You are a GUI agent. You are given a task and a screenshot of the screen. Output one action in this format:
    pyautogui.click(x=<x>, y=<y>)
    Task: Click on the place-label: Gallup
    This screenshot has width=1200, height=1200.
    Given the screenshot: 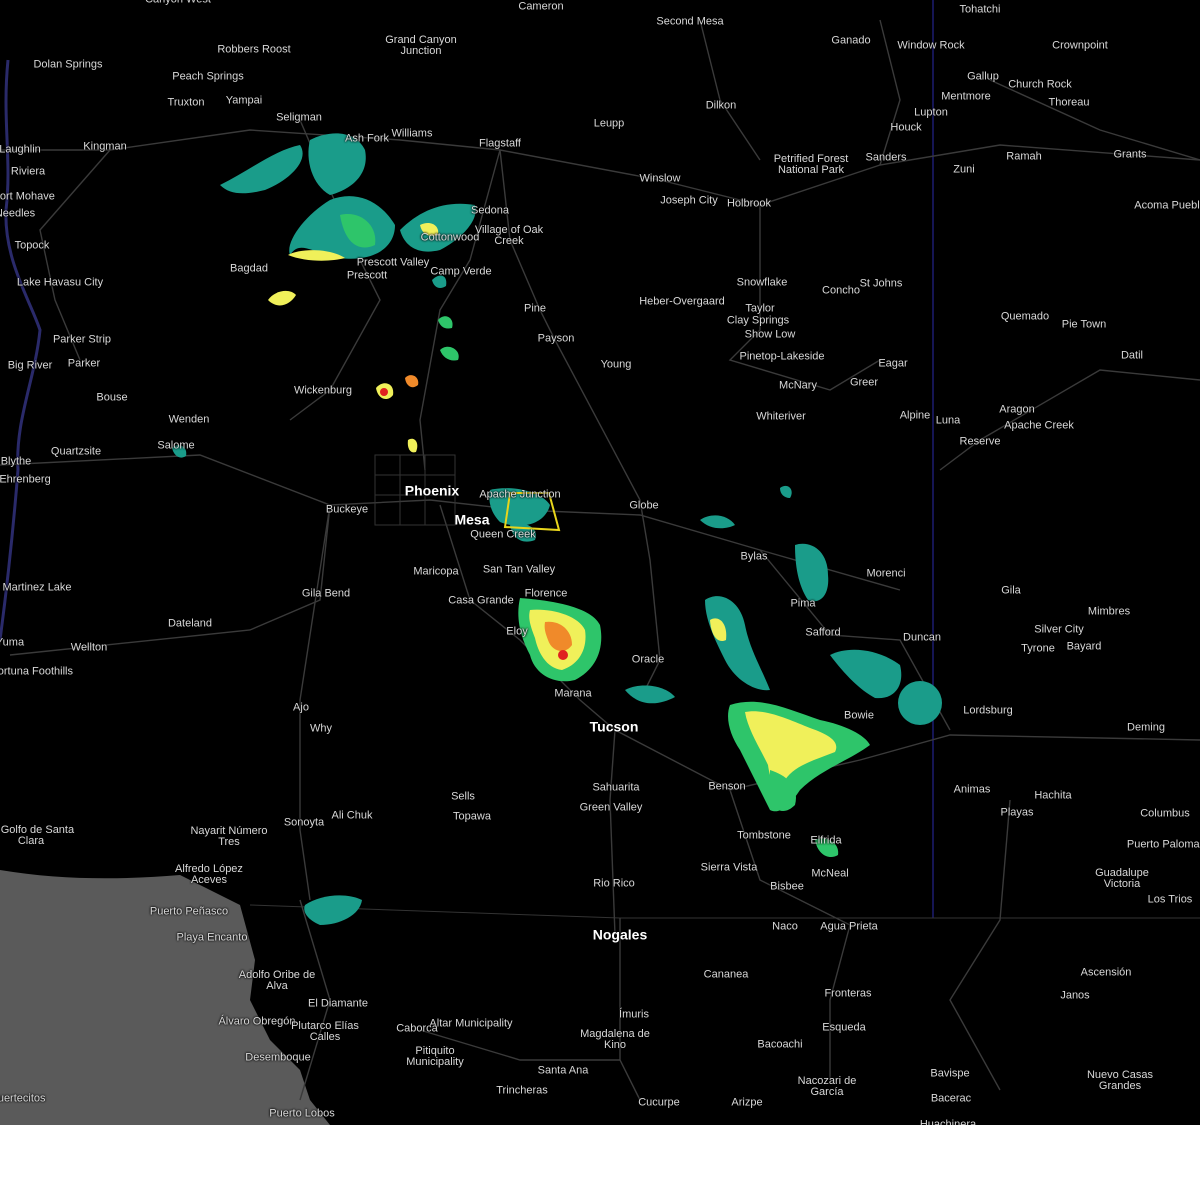 What is the action you would take?
    pyautogui.click(x=983, y=76)
    